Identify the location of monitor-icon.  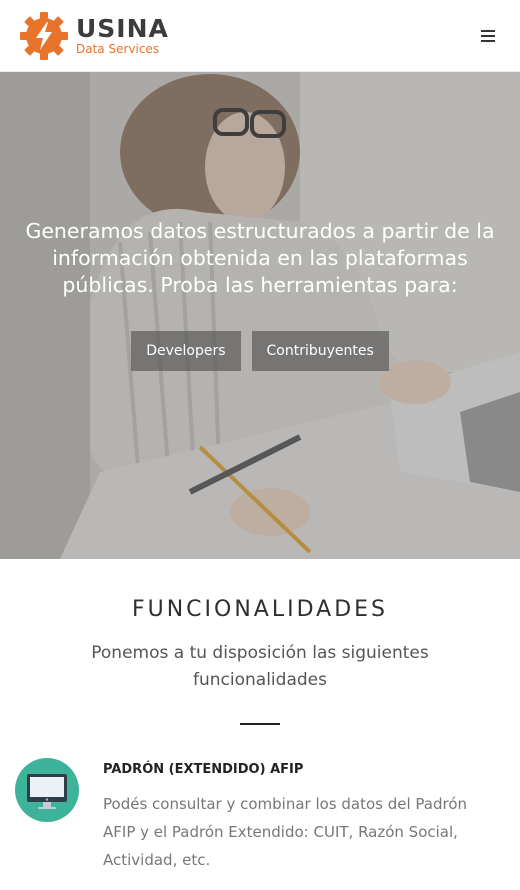
(47, 791).